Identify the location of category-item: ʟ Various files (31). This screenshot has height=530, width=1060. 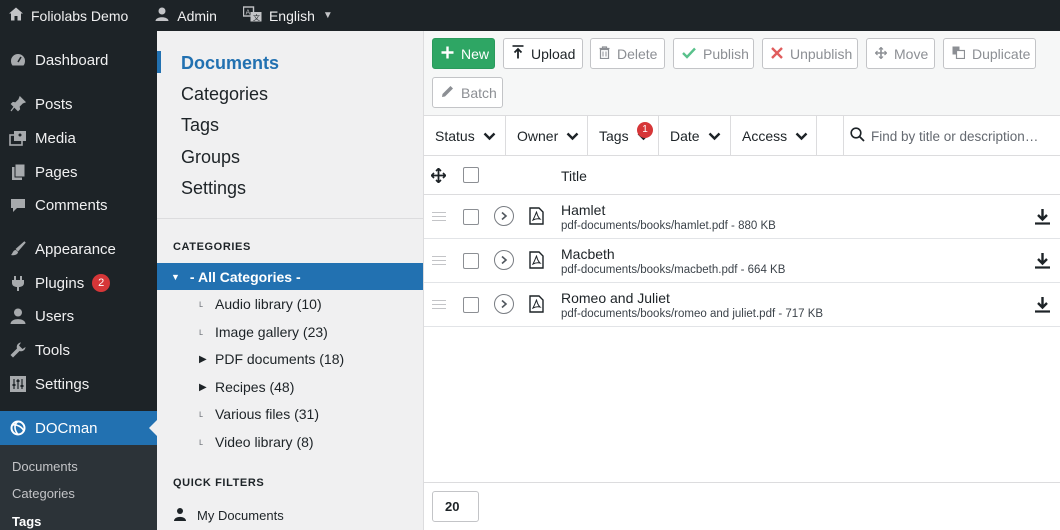
(259, 414).